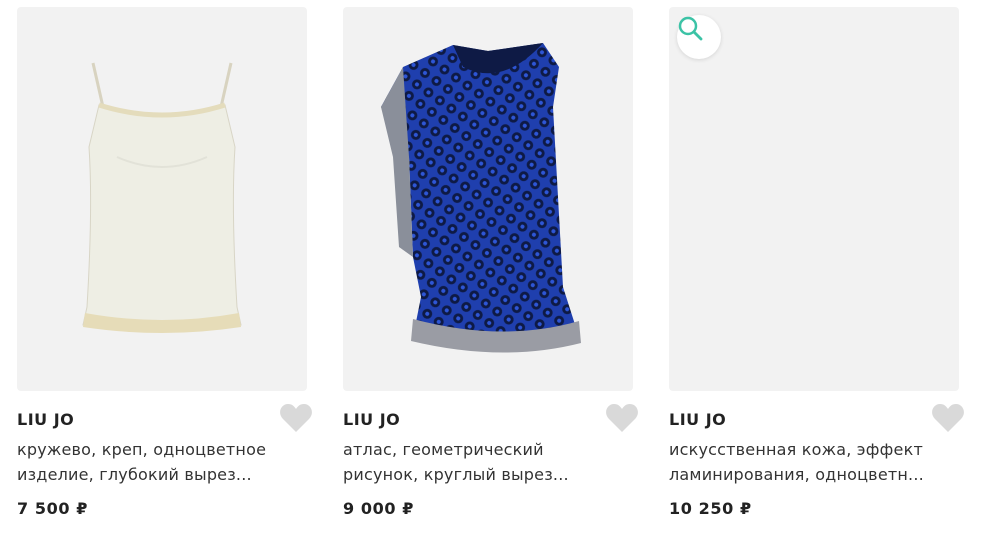  Describe the element at coordinates (690, 28) in the screenshot. I see `search-icon` at that location.